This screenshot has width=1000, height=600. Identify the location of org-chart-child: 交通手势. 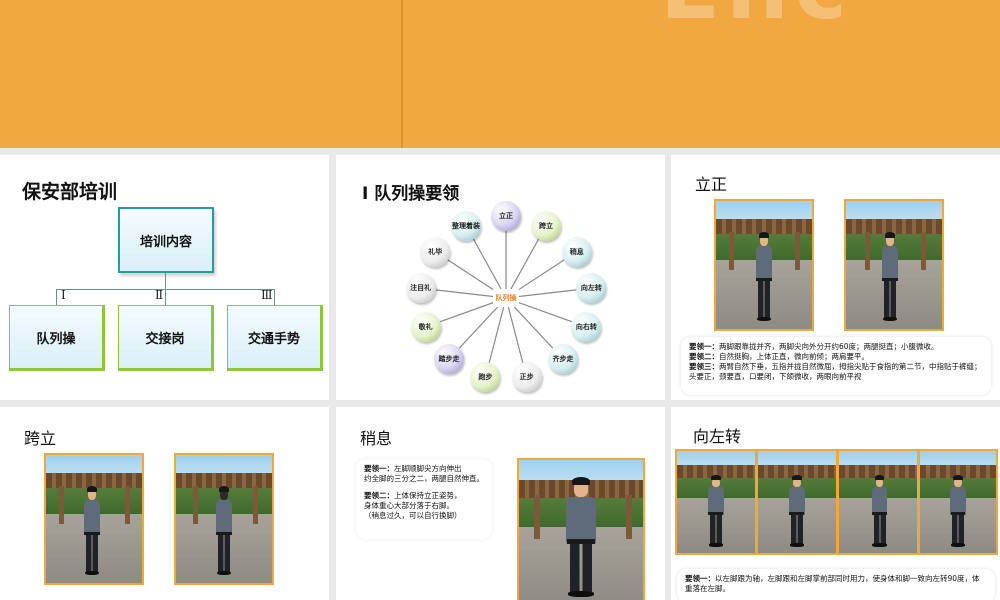
(275, 338).